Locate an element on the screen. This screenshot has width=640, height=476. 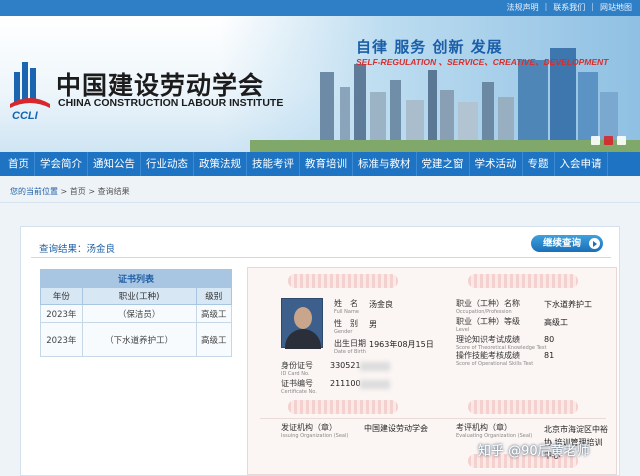
level-label-en: Level is located at coordinates (463, 330).